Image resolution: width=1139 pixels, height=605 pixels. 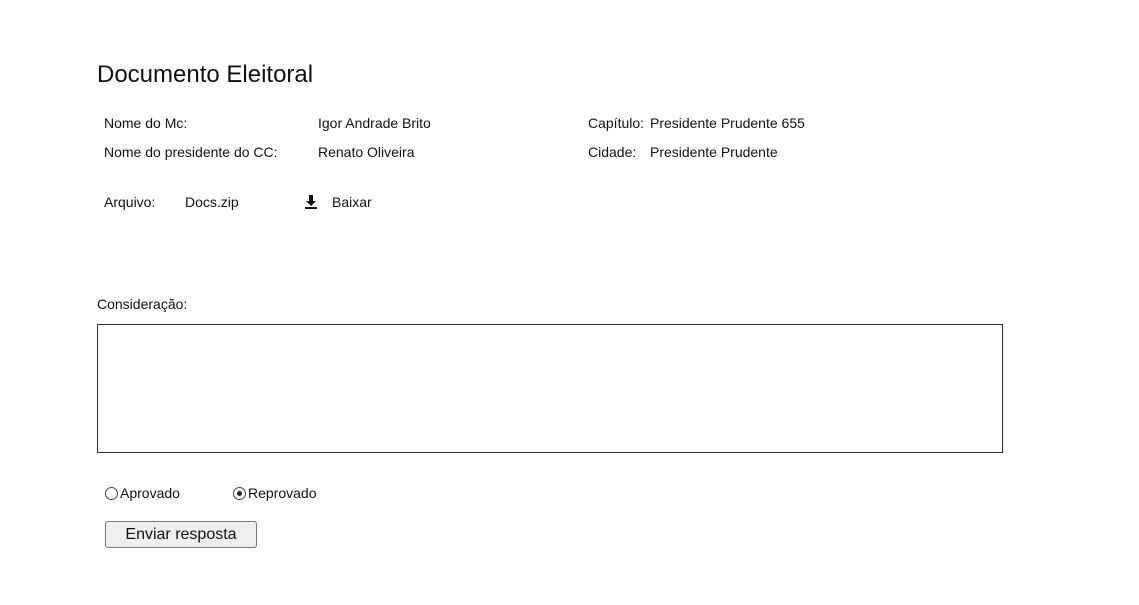 What do you see at coordinates (612, 152) in the screenshot?
I see `city-label: Cidade:` at bounding box center [612, 152].